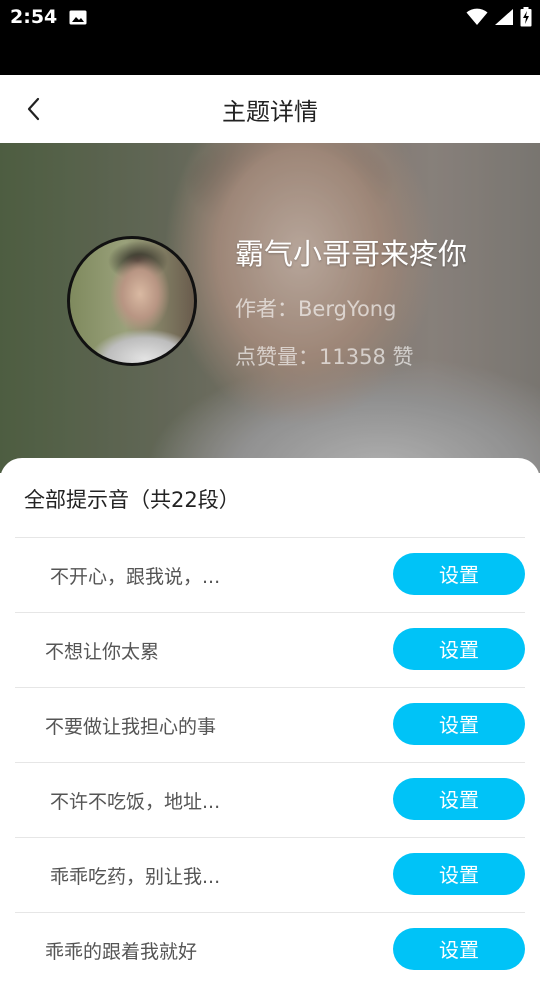  What do you see at coordinates (78, 17) in the screenshot?
I see `image-icon` at bounding box center [78, 17].